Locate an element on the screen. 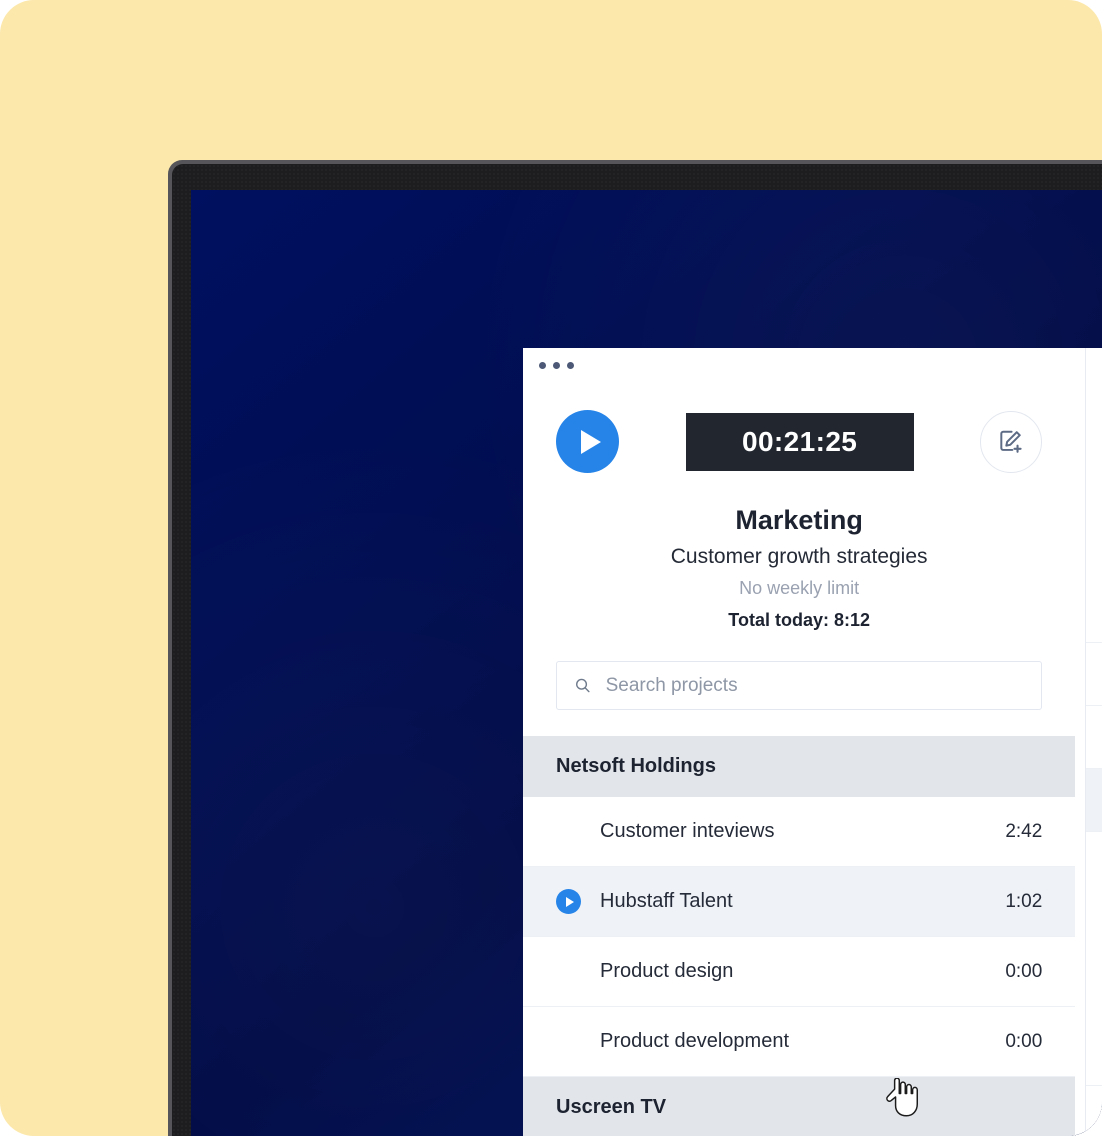 The image size is (1102, 1136). project-row-hubstaff-talent: Hubstaff Talent 1:02 is located at coordinates (799, 902).